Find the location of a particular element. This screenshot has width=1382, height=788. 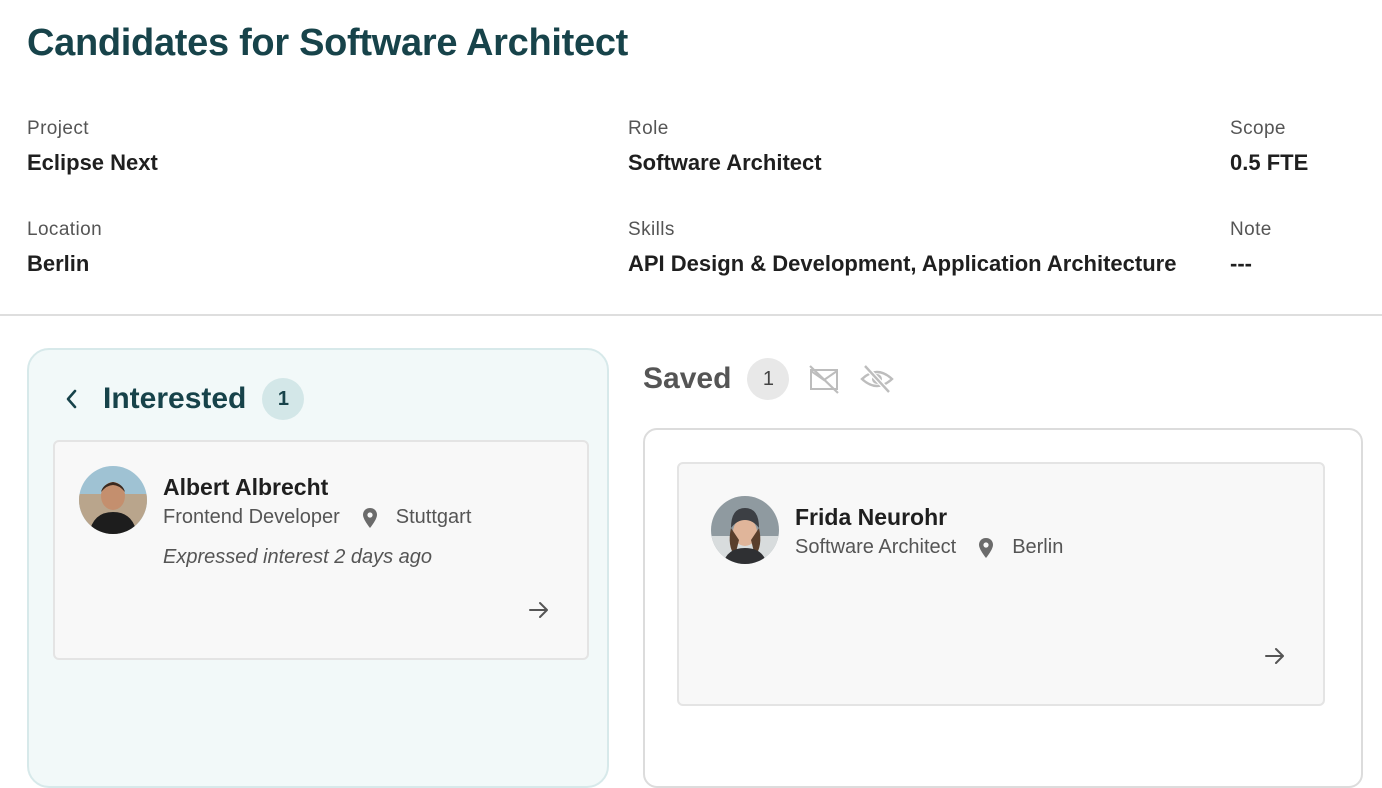

interested-title: Interested is located at coordinates (175, 398).